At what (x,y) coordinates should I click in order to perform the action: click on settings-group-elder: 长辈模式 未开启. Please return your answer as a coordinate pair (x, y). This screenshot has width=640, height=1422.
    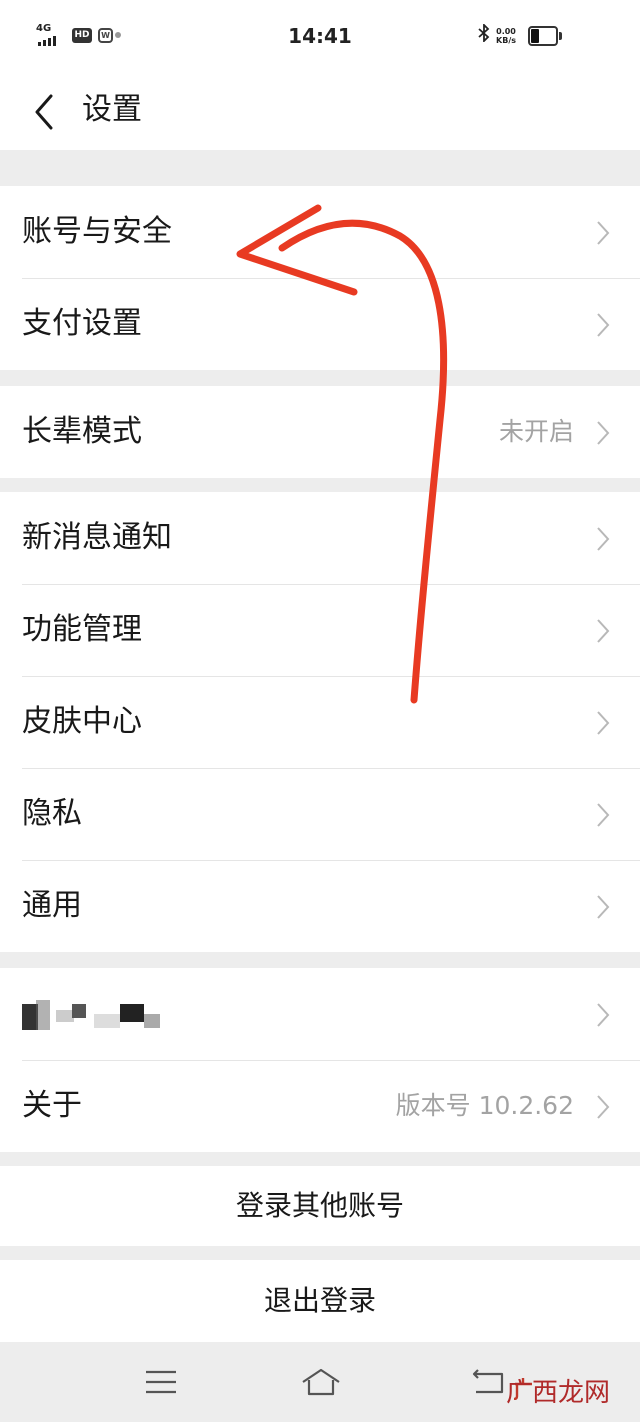
    Looking at the image, I should click on (320, 432).